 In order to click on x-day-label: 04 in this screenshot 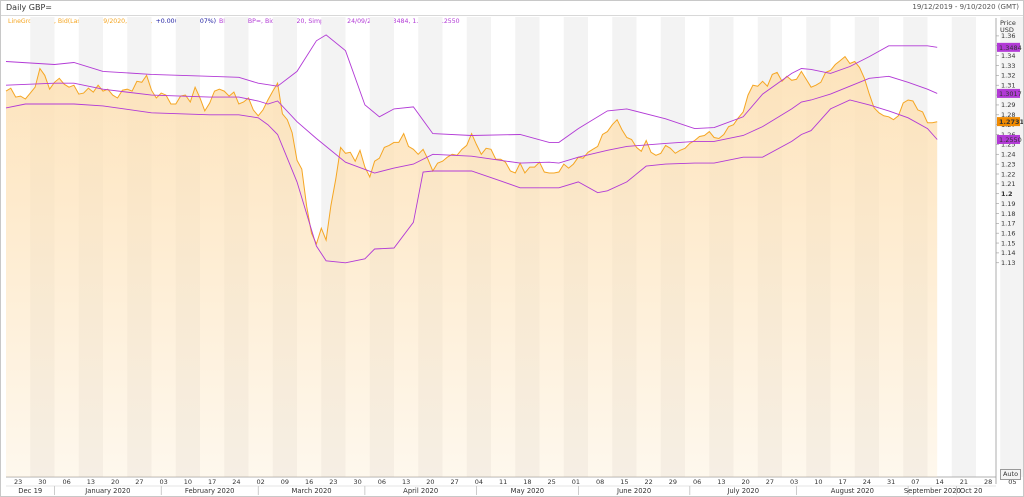, I will do `click(479, 482)`.